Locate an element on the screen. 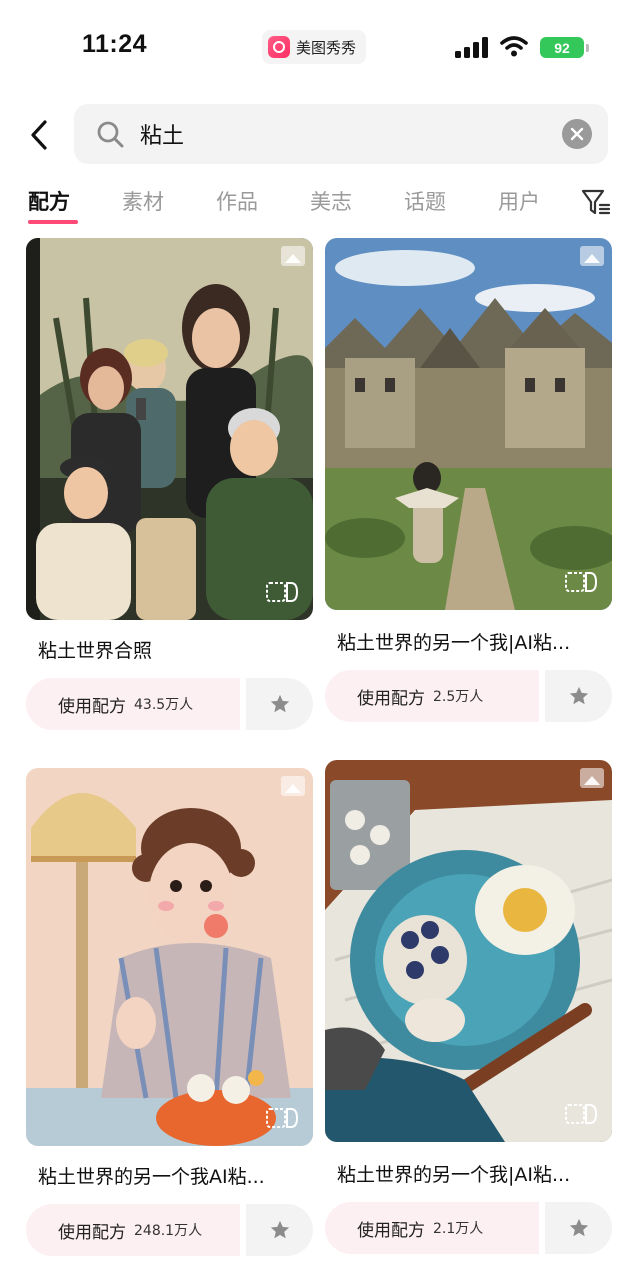 The image size is (637, 1280). clay-girl-portrait-image is located at coordinates (169, 957).